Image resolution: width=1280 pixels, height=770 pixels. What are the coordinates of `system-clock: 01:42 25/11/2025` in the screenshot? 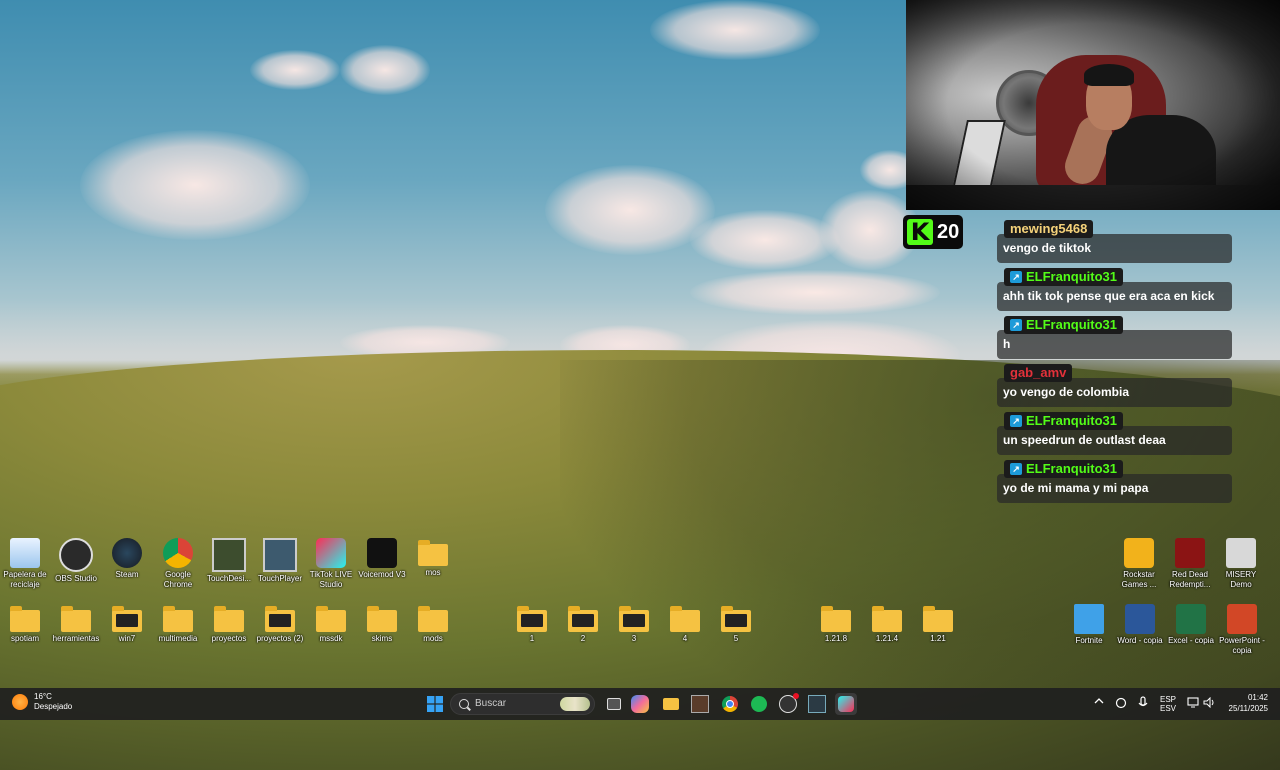 It's located at (1248, 703).